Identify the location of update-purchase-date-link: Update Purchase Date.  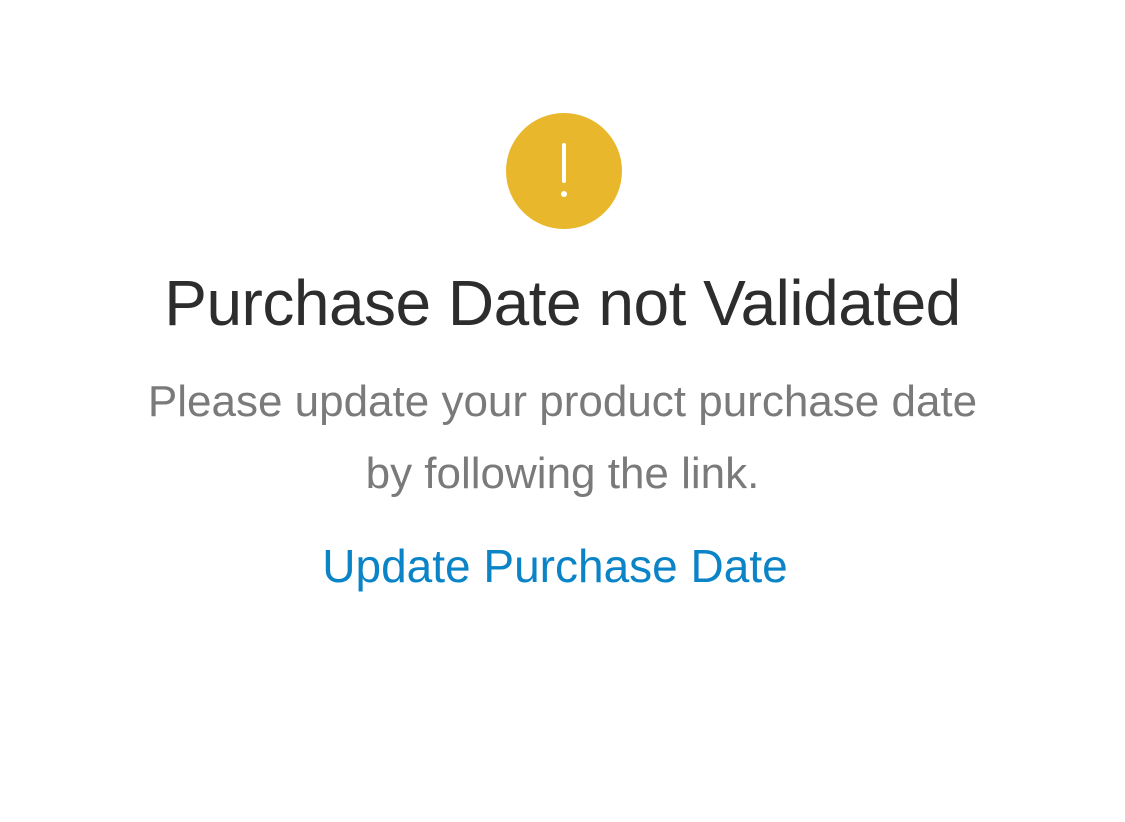
(555, 566).